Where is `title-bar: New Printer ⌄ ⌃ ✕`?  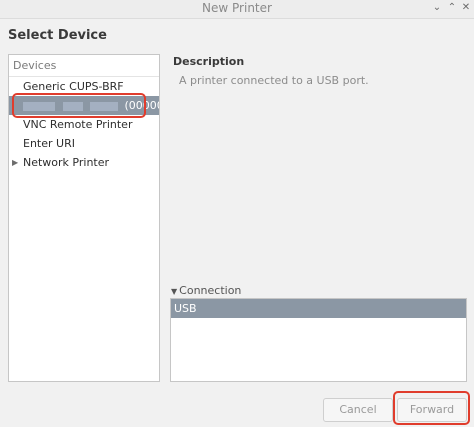
title-bar: New Printer ⌄ ⌃ ✕ is located at coordinates (237, 9).